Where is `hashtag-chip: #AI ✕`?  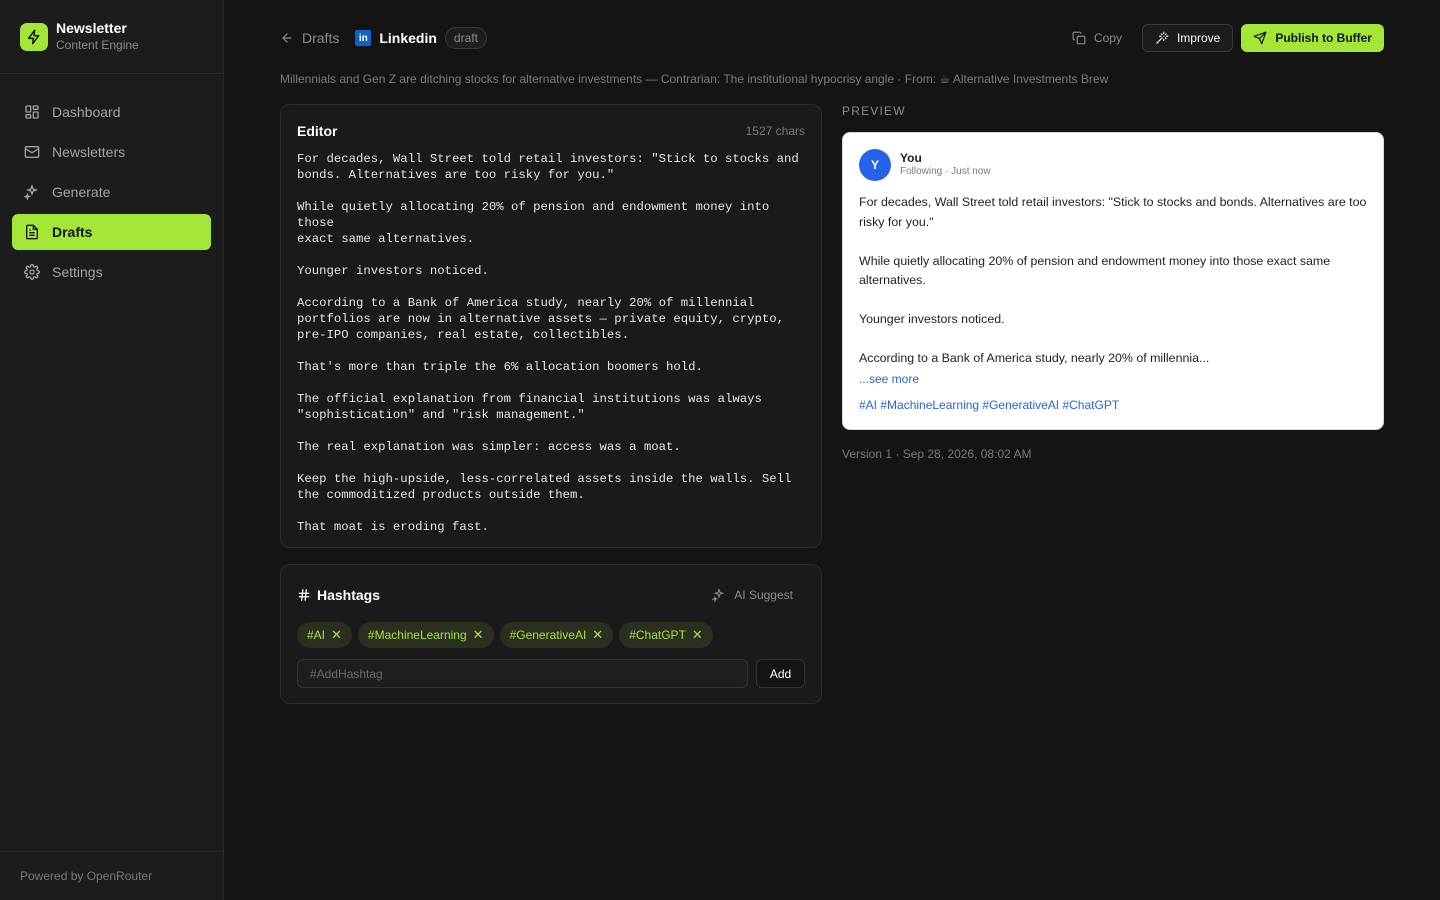
hashtag-chip: #AI ✕ is located at coordinates (324, 635).